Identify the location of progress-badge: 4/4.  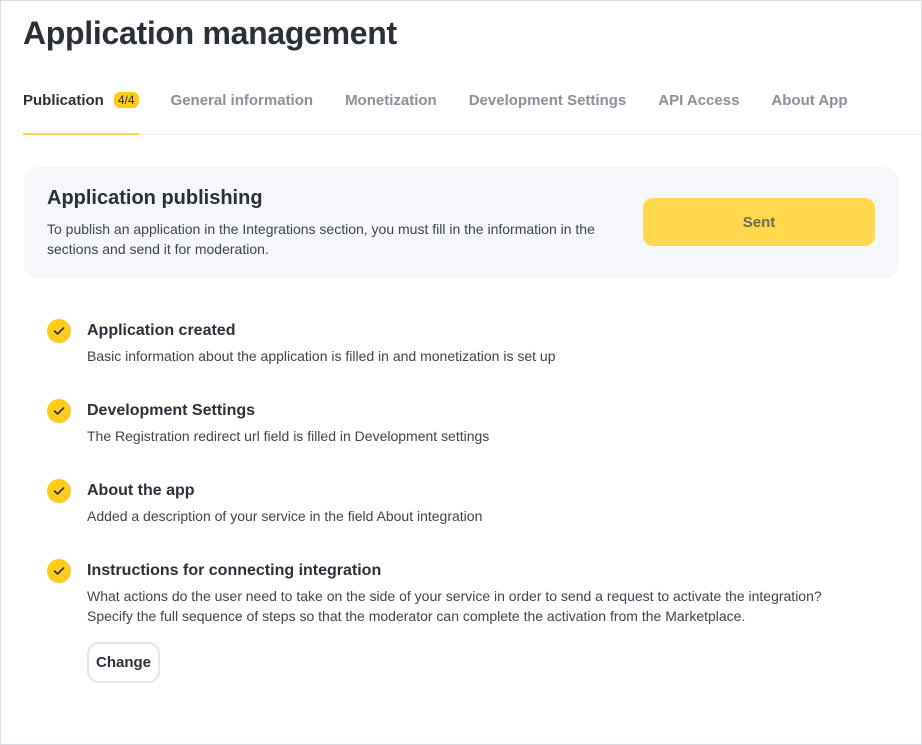
(126, 100).